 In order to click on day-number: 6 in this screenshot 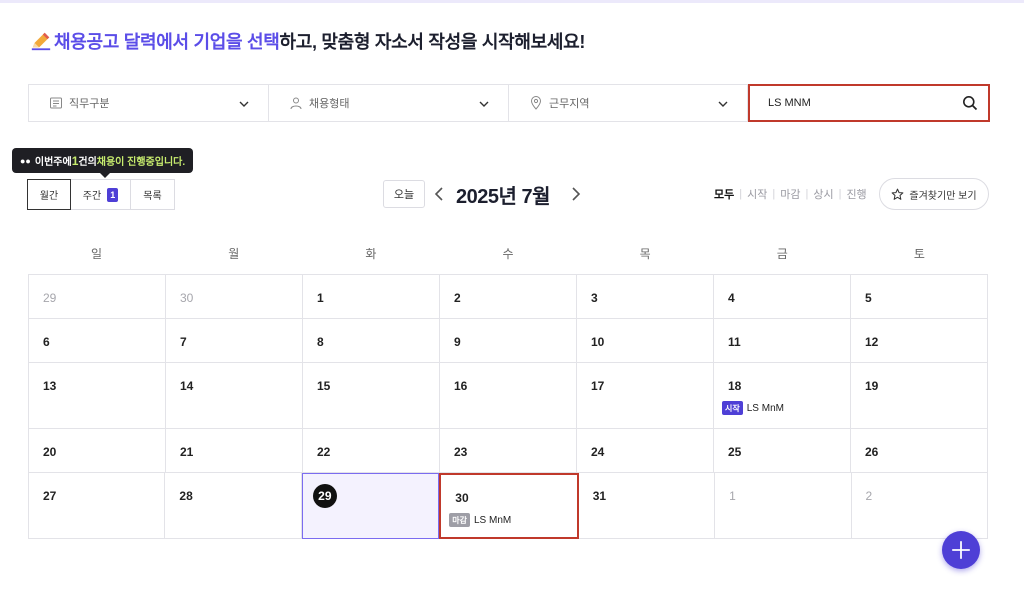, I will do `click(46, 342)`.